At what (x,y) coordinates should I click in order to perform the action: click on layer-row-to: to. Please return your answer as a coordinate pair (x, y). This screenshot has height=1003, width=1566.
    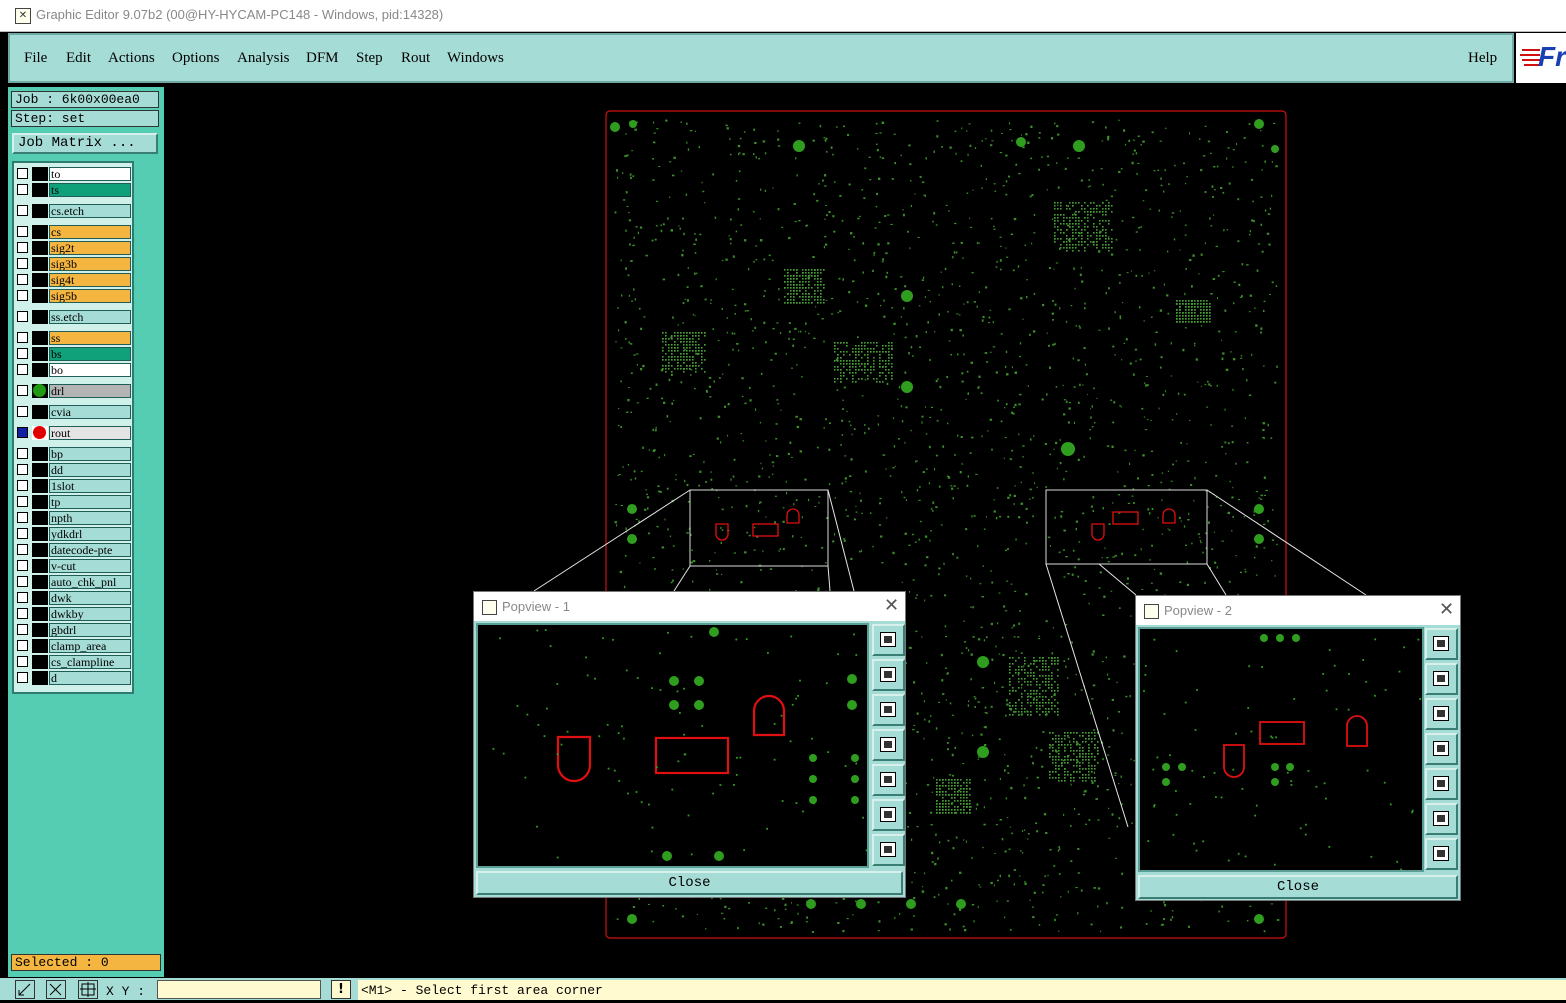
    Looking at the image, I should click on (73, 174).